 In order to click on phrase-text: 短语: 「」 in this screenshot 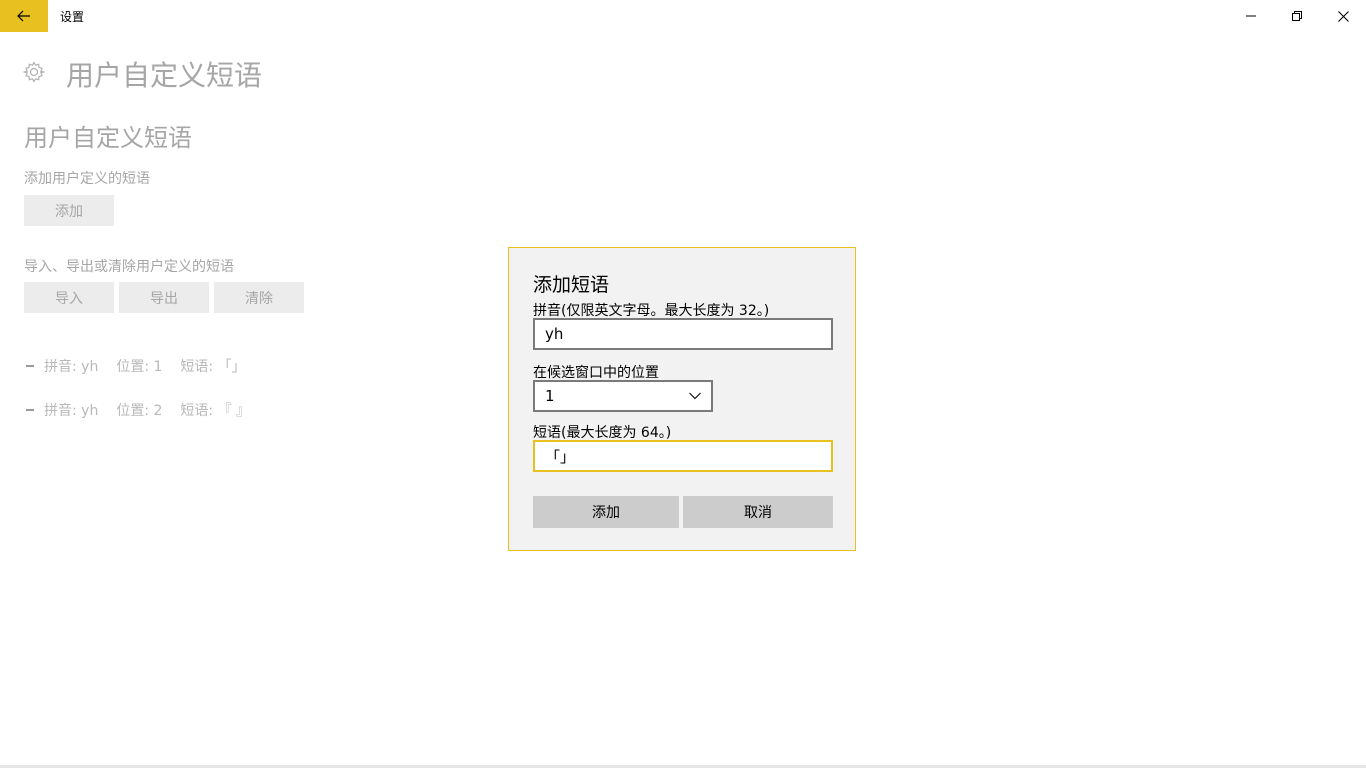, I will do `click(213, 367)`.